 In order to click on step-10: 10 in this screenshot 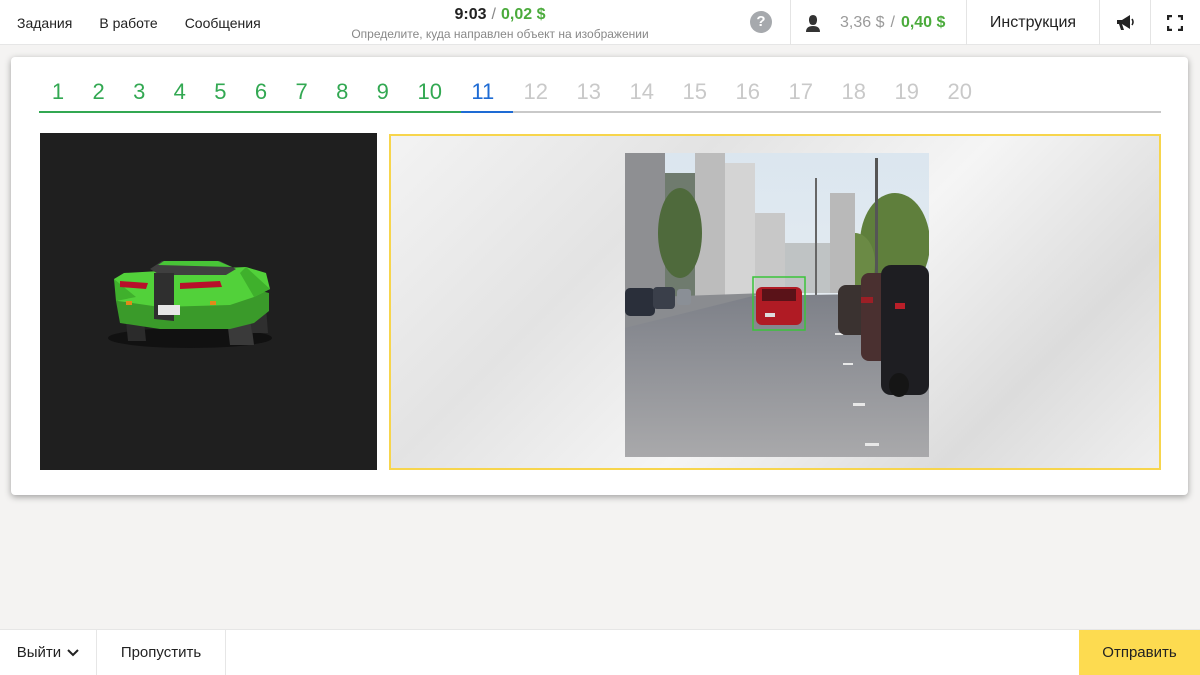, I will do `click(430, 92)`.